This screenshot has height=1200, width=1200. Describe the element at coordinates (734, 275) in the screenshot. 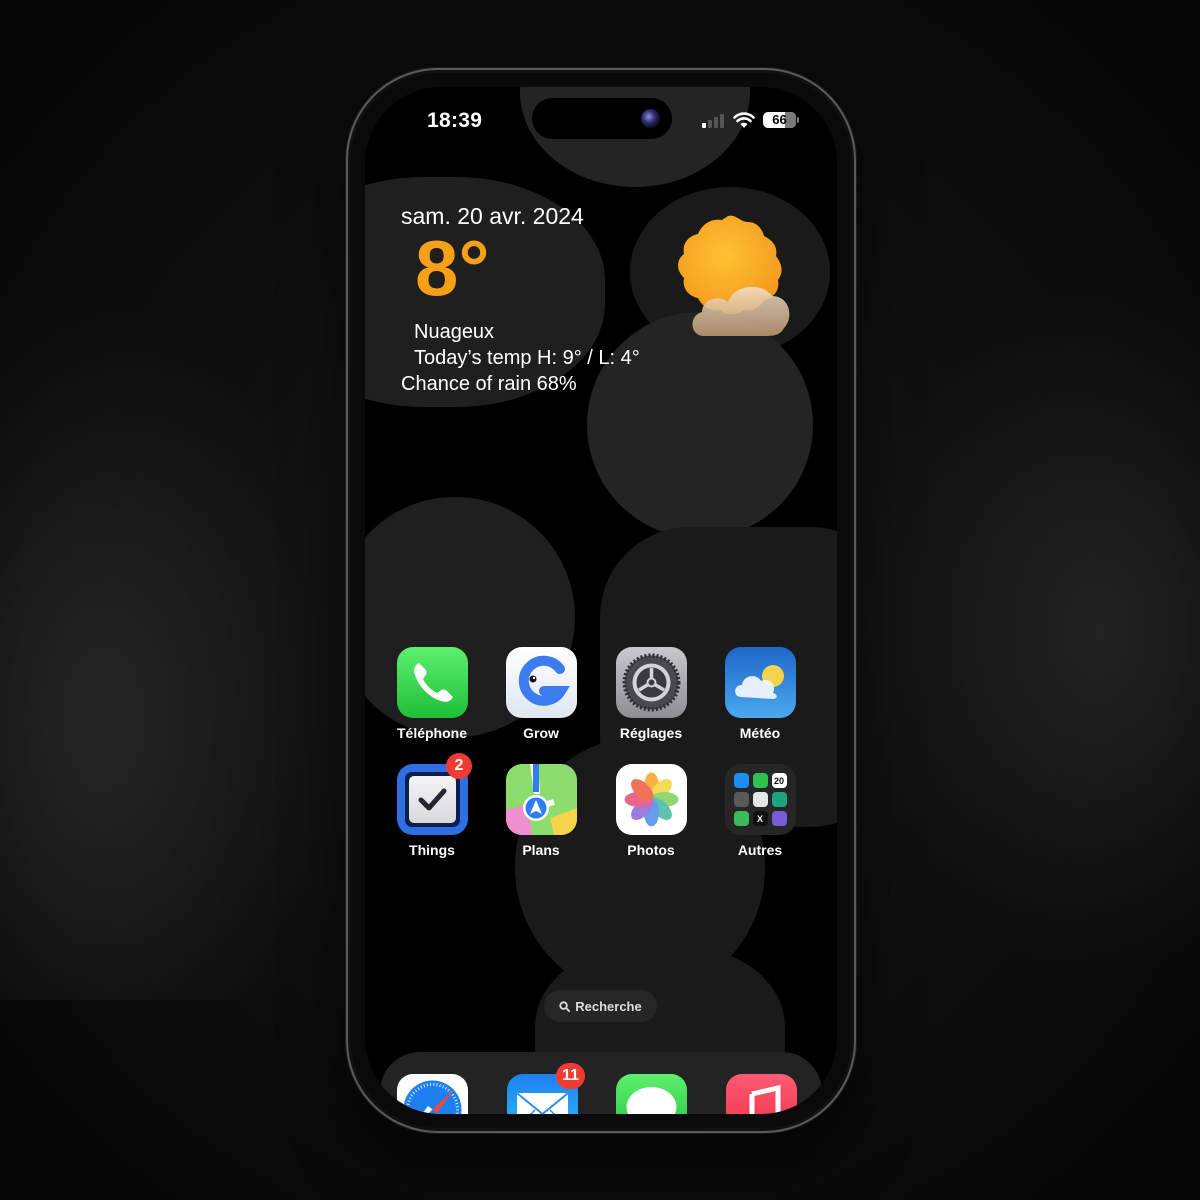

I see `sun-behind-cloud-icon` at that location.